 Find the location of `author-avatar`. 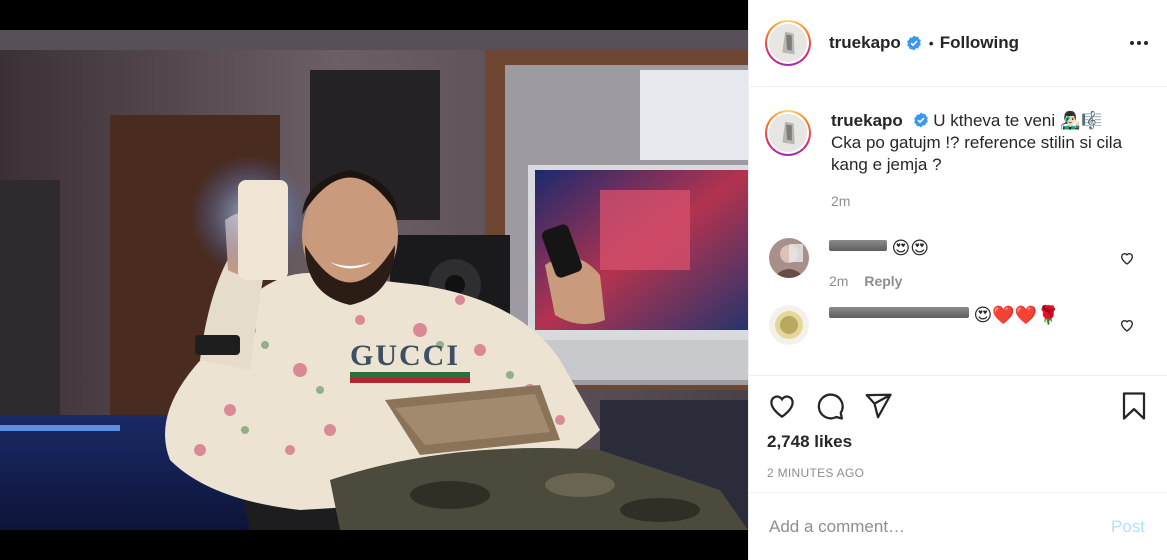

author-avatar is located at coordinates (788, 43).